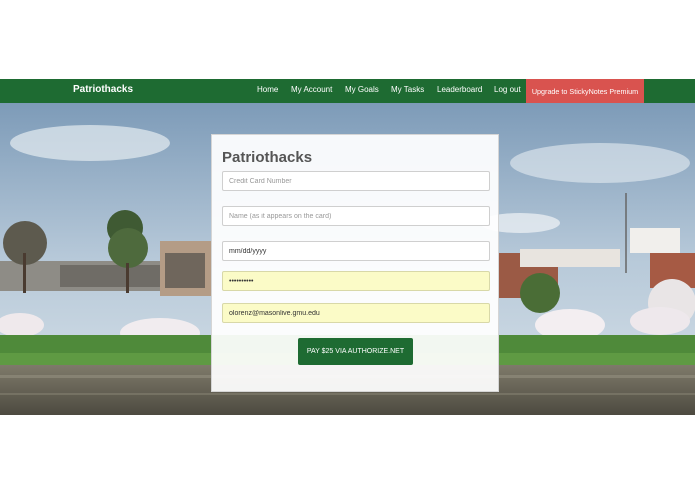  What do you see at coordinates (356, 216) in the screenshot?
I see `cardholder-name-input` at bounding box center [356, 216].